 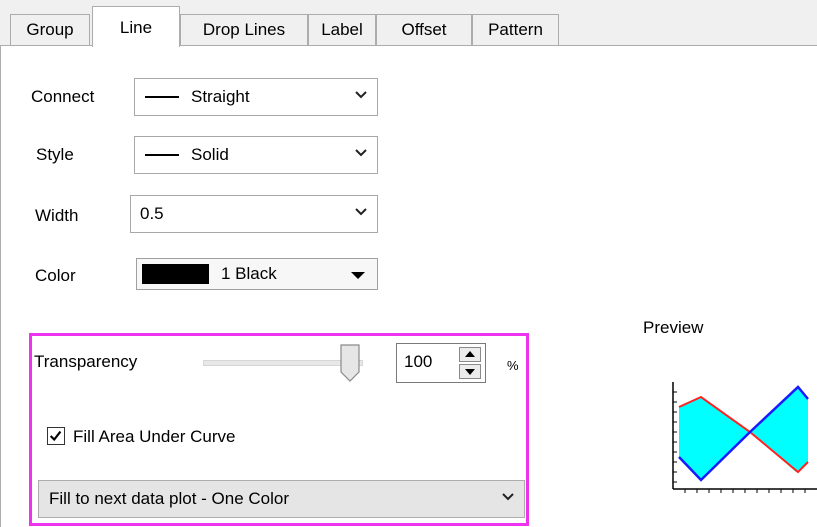 I want to click on connect-label: Connect, so click(x=63, y=96).